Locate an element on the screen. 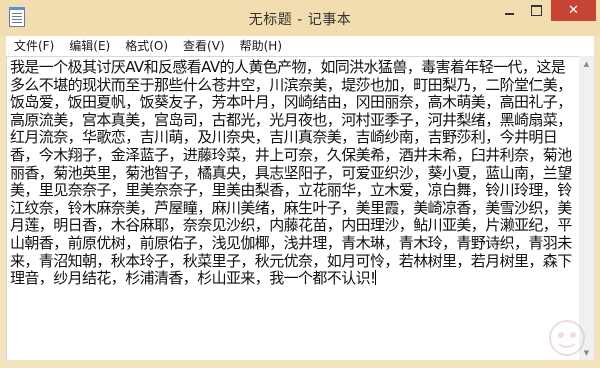  scroll-up-icon: ▲ is located at coordinates (586, 63).